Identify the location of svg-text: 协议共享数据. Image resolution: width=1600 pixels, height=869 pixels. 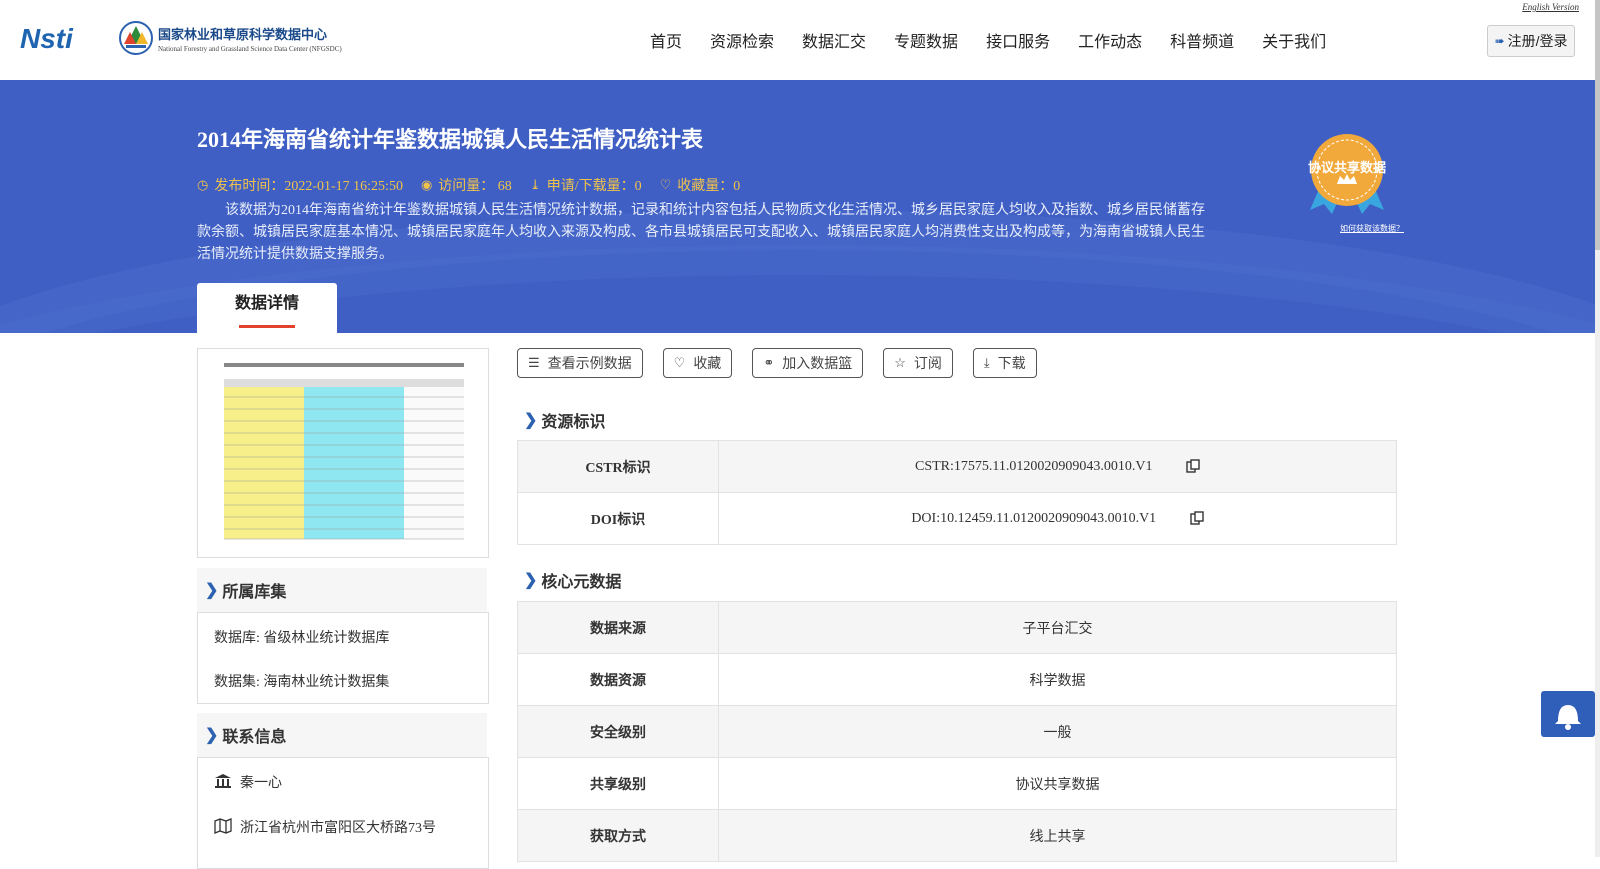
(1347, 167).